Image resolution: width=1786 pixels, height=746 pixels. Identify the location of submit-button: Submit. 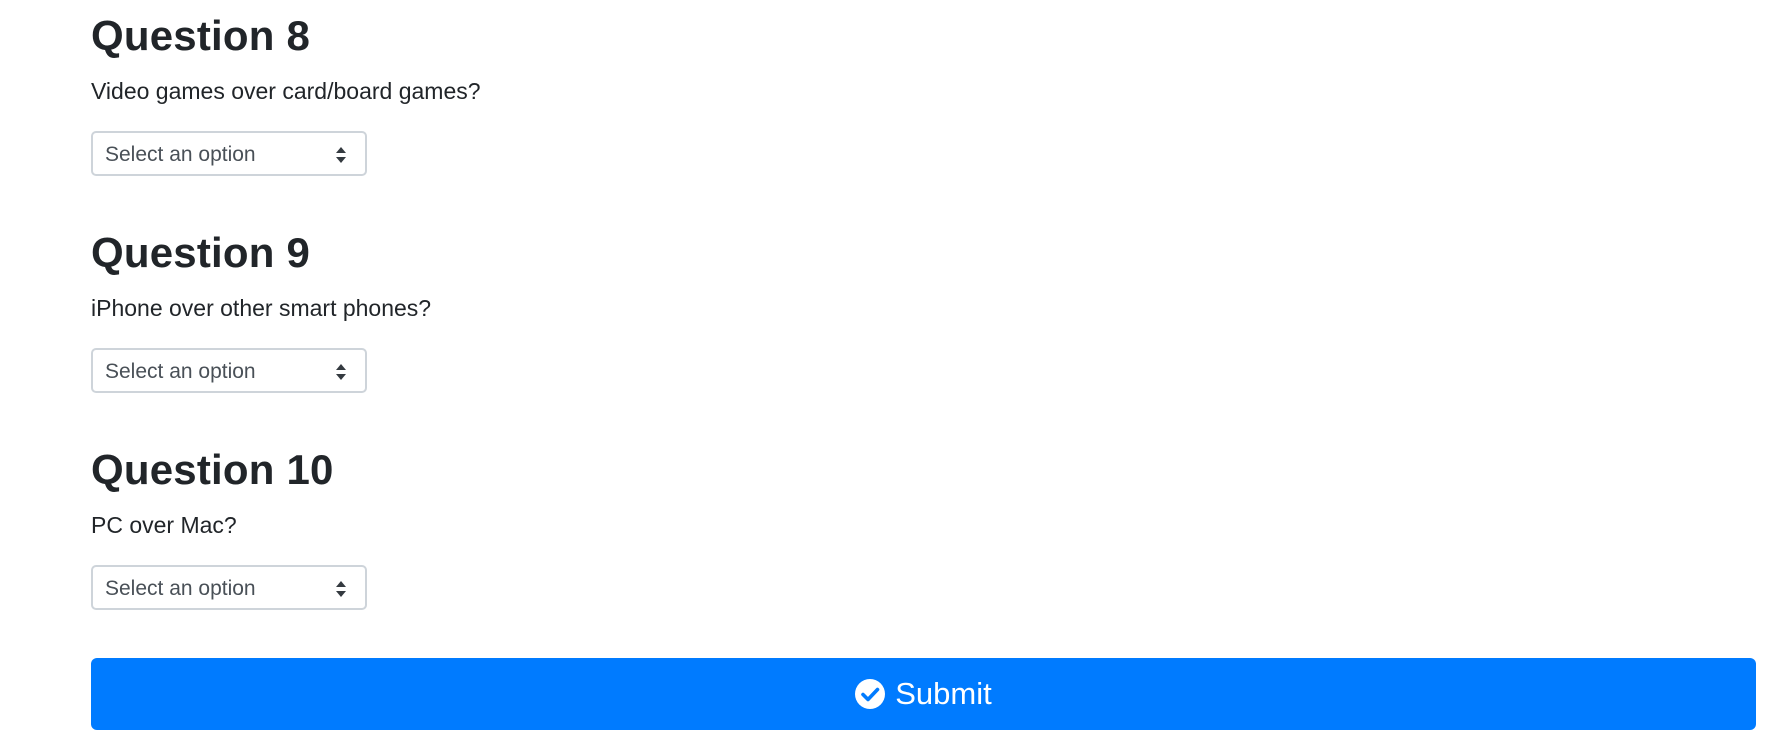
(923, 694).